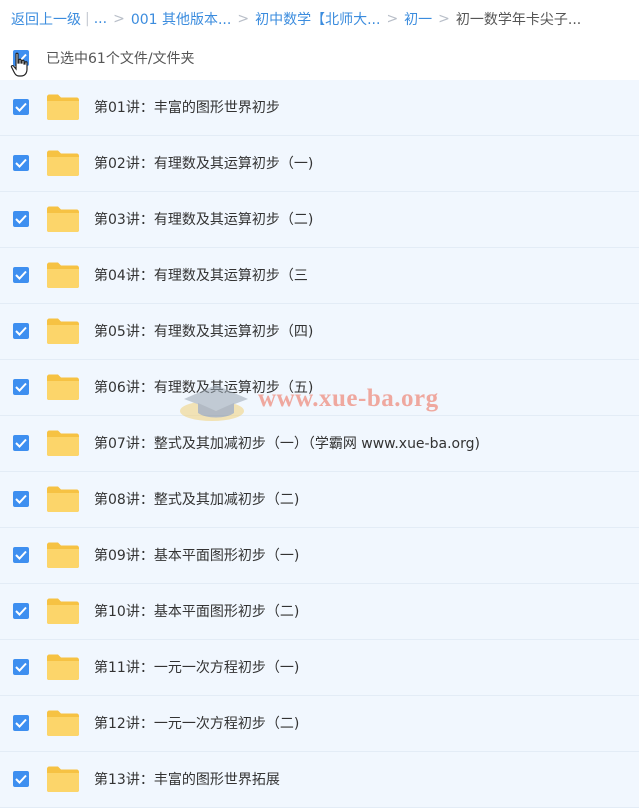 This screenshot has width=639, height=808. What do you see at coordinates (120, 59) in the screenshot?
I see `selection-count-text: 已选中61个文件/文件夹` at bounding box center [120, 59].